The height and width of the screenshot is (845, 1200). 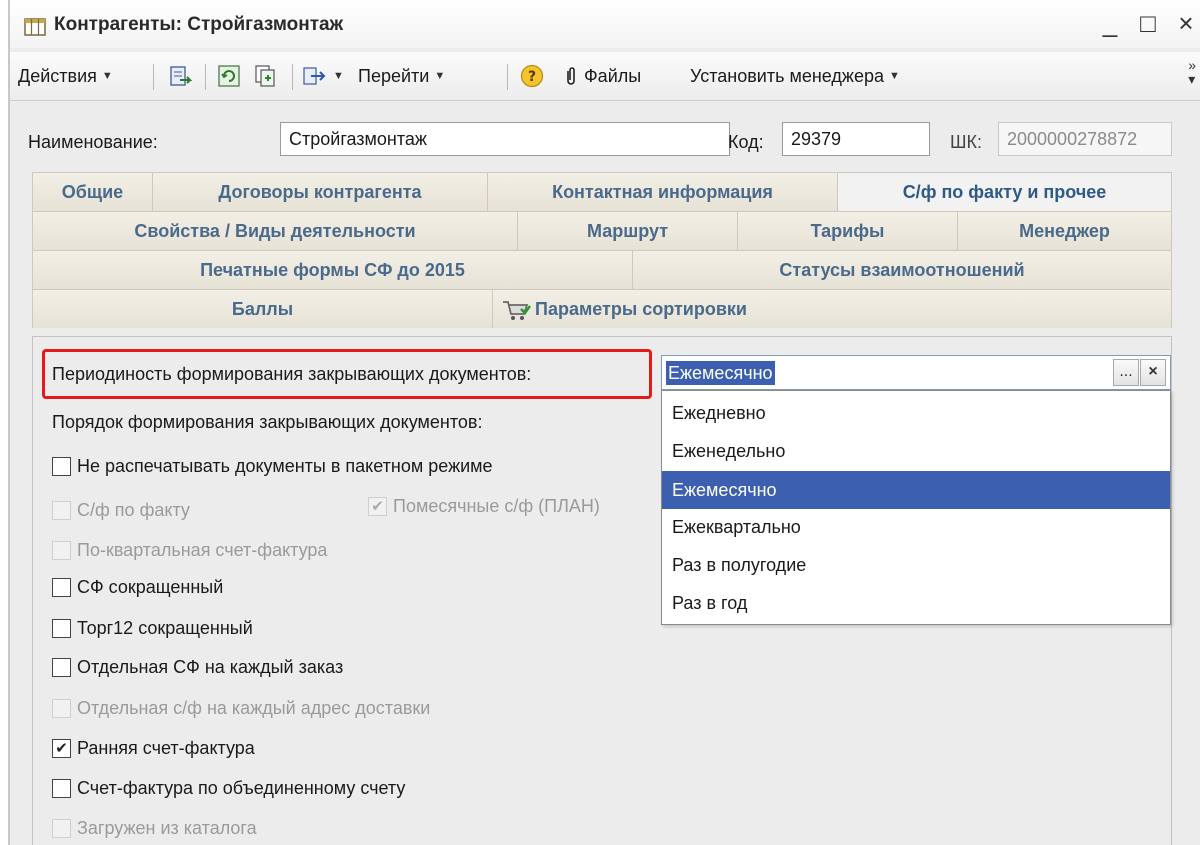 I want to click on checkbox-short-torg12: Торг12 сокращенный, so click(x=152, y=628).